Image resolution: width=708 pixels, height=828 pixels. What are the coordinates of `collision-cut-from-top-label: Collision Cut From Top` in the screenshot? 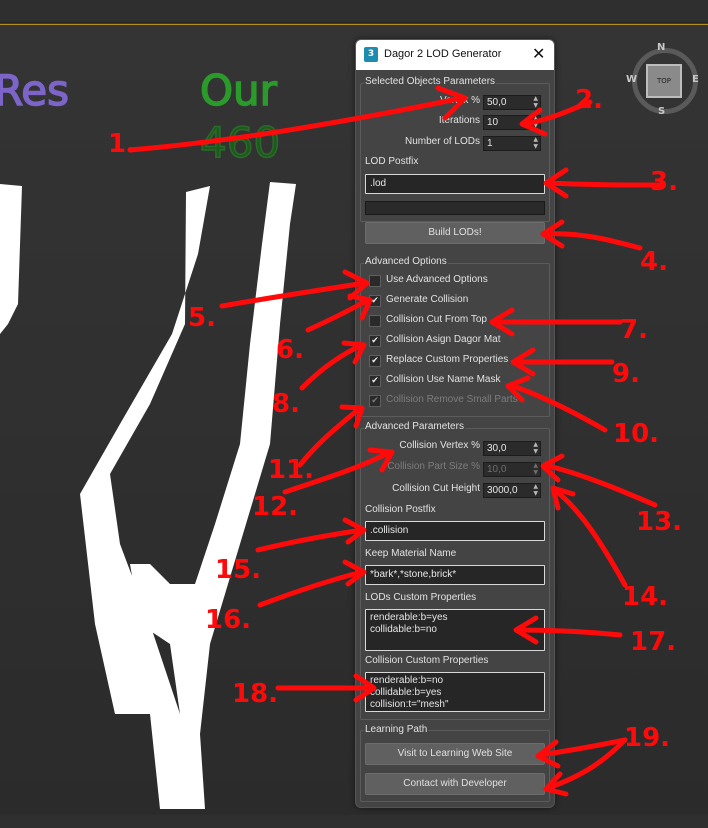 It's located at (436, 319).